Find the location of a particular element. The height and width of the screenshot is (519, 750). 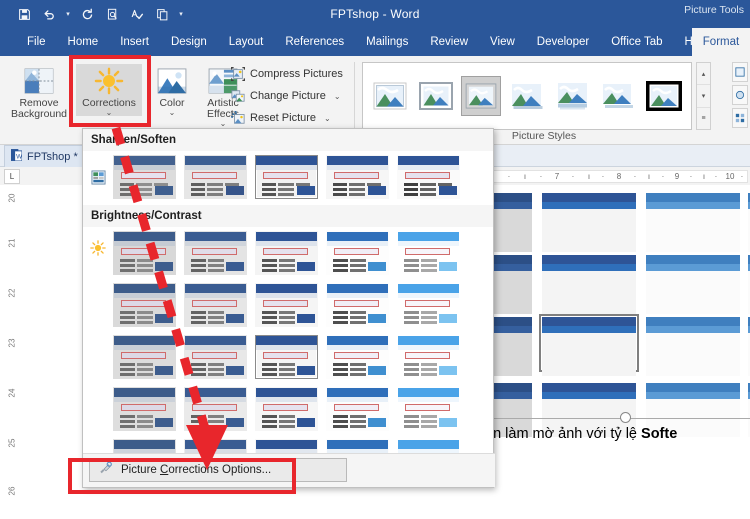

caption-bold: Softe is located at coordinates (659, 434).